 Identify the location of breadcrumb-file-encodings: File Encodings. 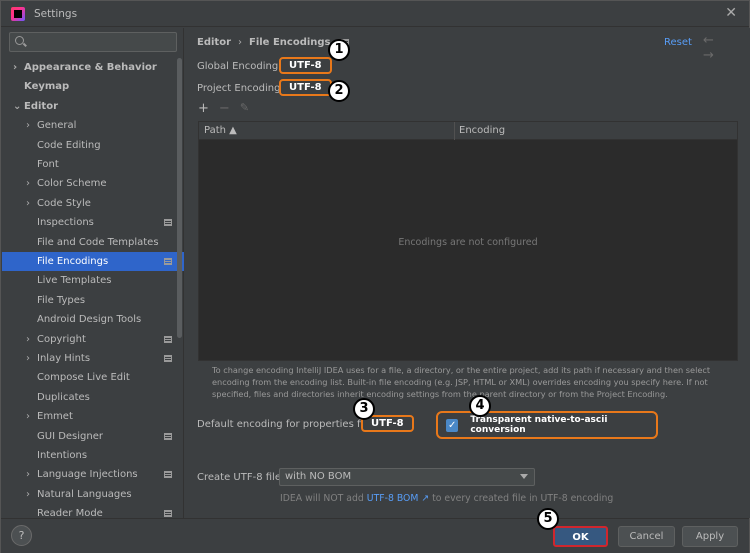
(290, 42).